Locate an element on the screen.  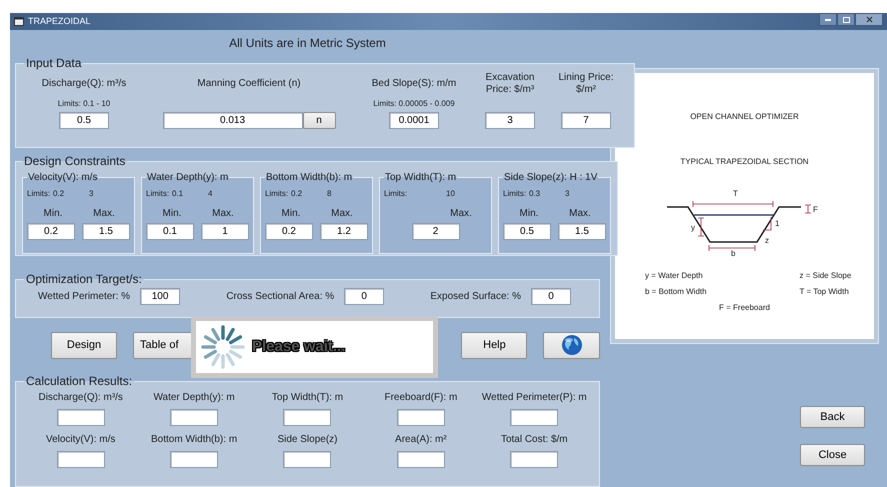
units-header: All Units are in Metric System is located at coordinates (307, 43).